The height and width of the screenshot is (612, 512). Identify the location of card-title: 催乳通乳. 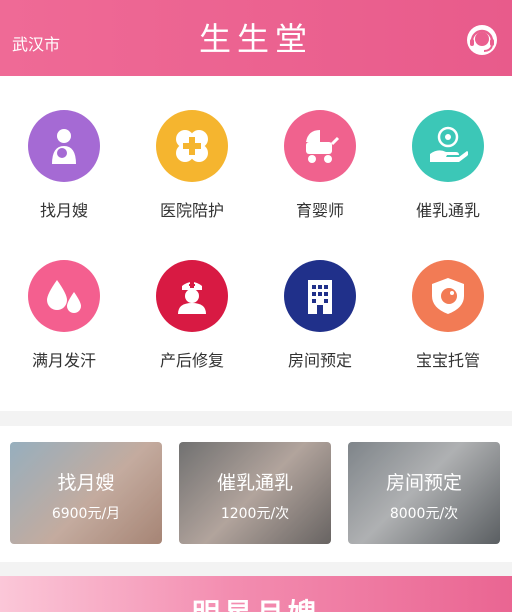
(254, 483).